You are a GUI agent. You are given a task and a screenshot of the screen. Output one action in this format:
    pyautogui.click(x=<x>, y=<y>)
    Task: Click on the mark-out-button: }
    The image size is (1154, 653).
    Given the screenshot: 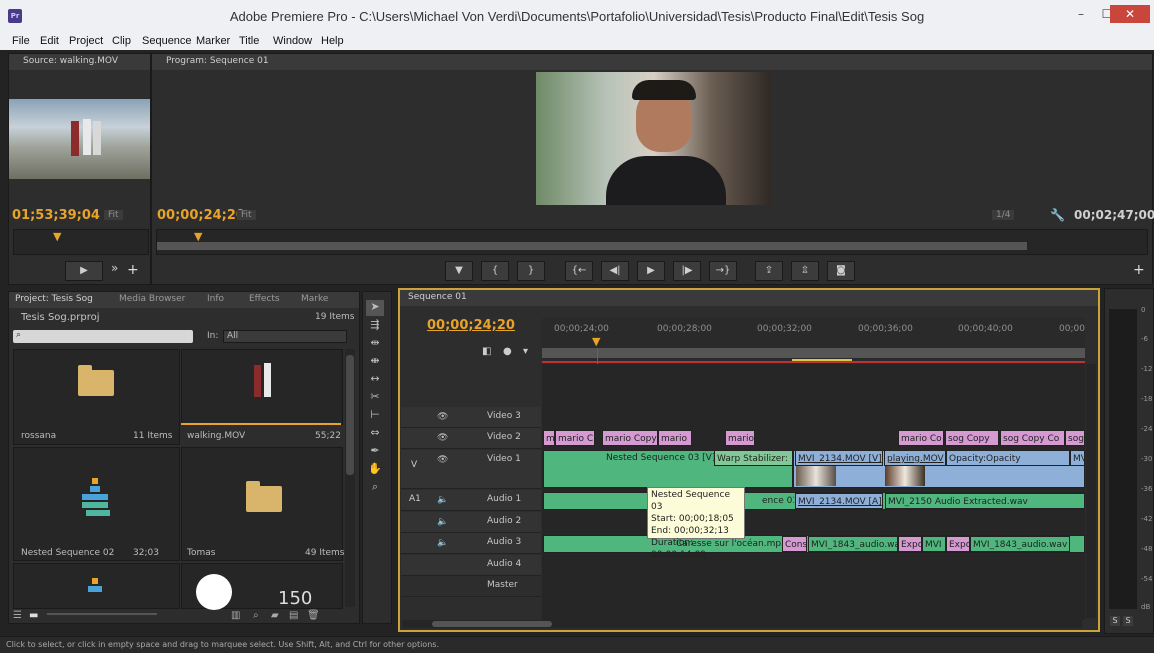 What is the action you would take?
    pyautogui.click(x=531, y=271)
    